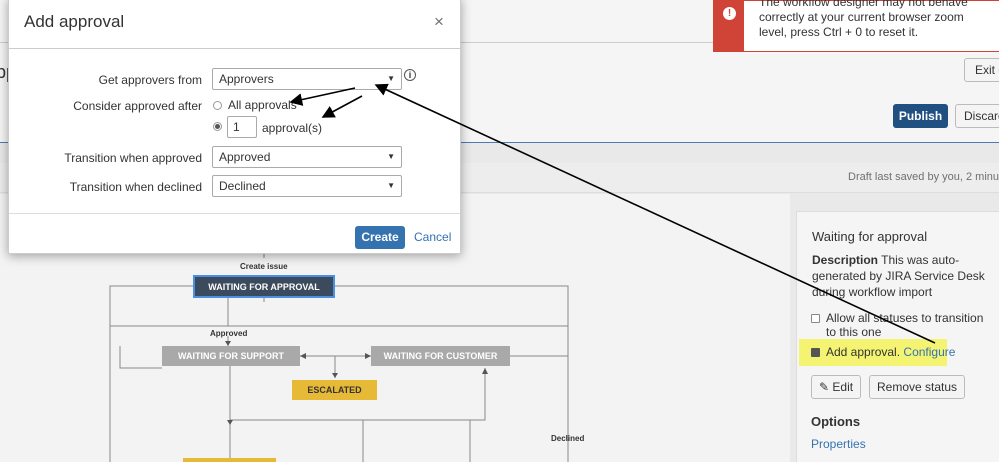  What do you see at coordinates (246, 79) in the screenshot?
I see `approvers-select-value: Approvers` at bounding box center [246, 79].